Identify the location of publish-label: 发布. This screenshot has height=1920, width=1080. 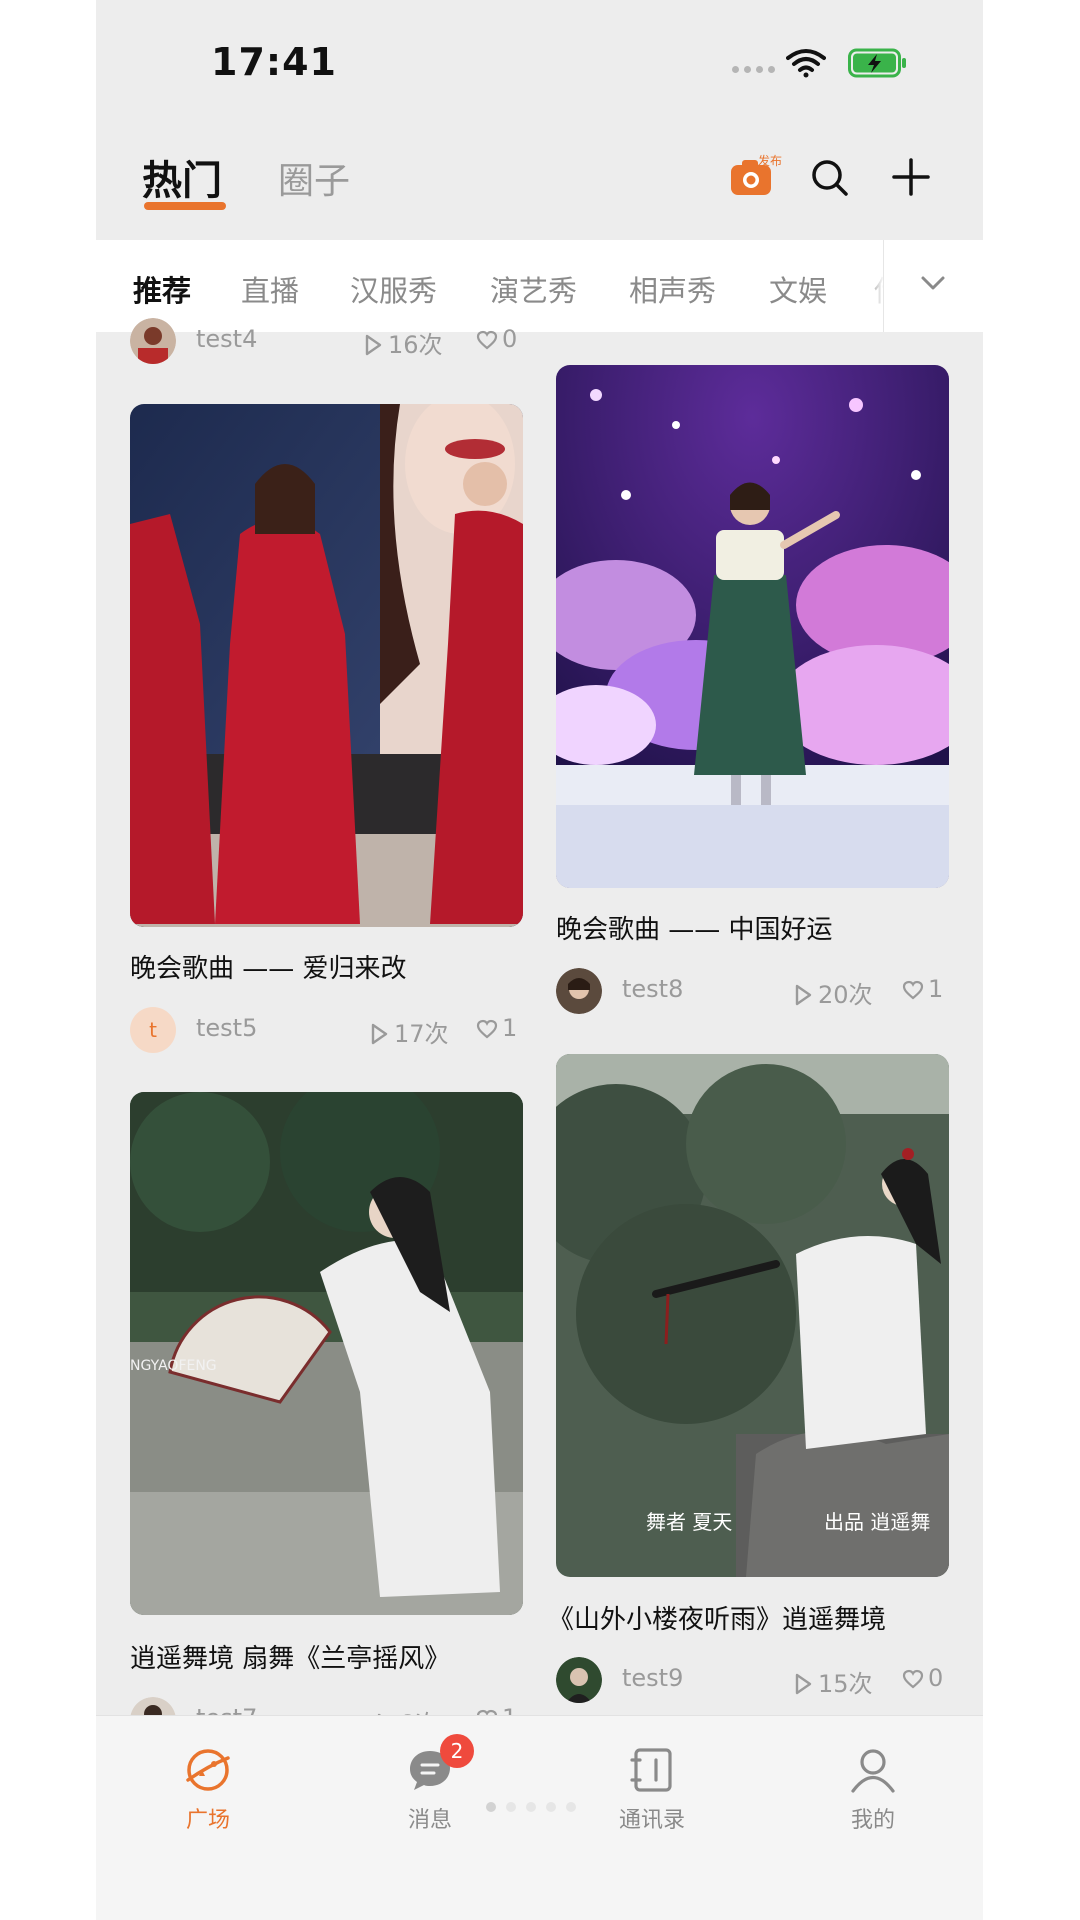
(770, 161).